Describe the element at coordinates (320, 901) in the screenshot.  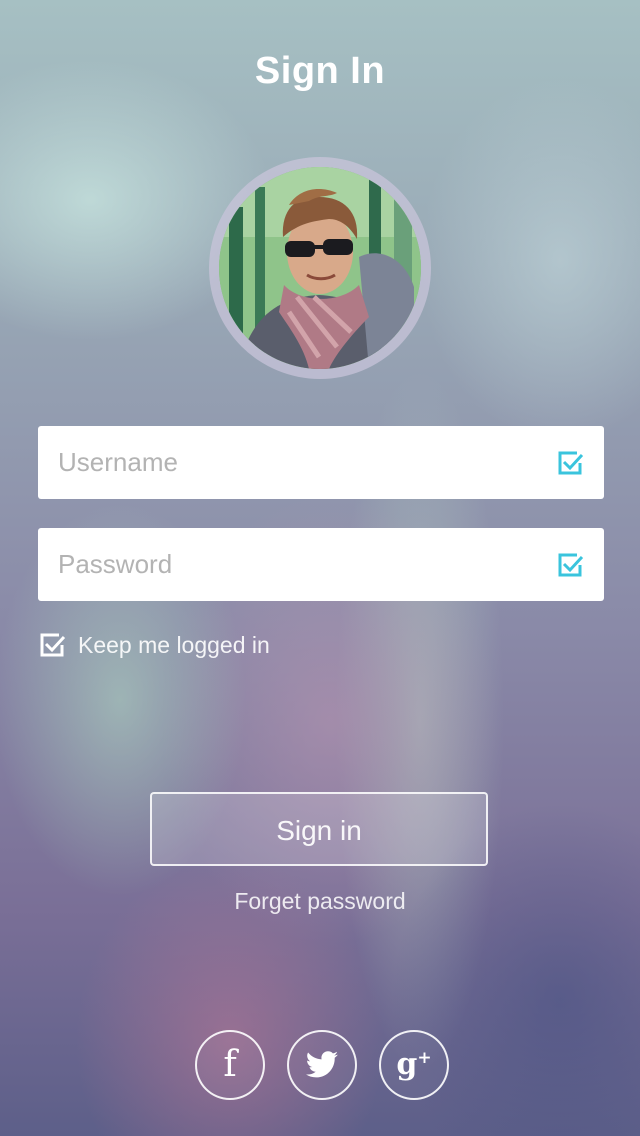
I see `forget-password-link: Forget password` at that location.